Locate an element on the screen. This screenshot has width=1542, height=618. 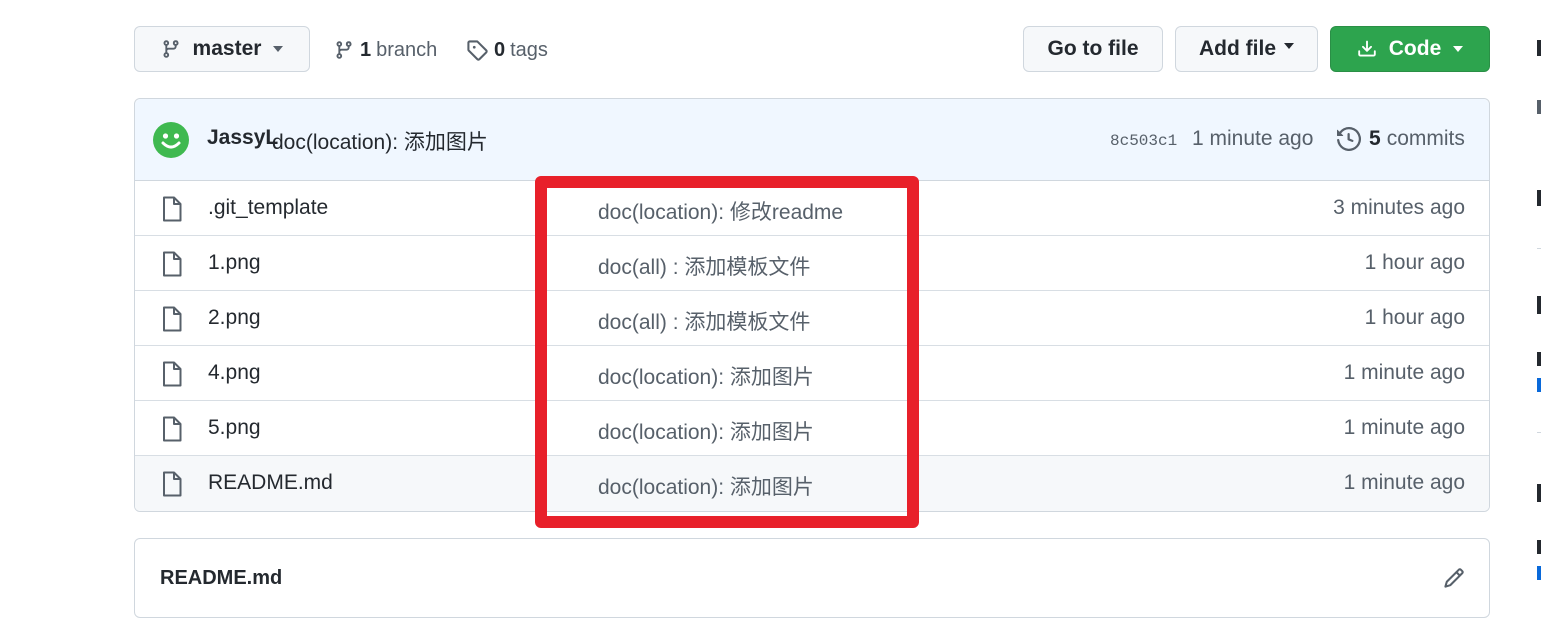
commit-time: 1 minute ago is located at coordinates (1253, 138).